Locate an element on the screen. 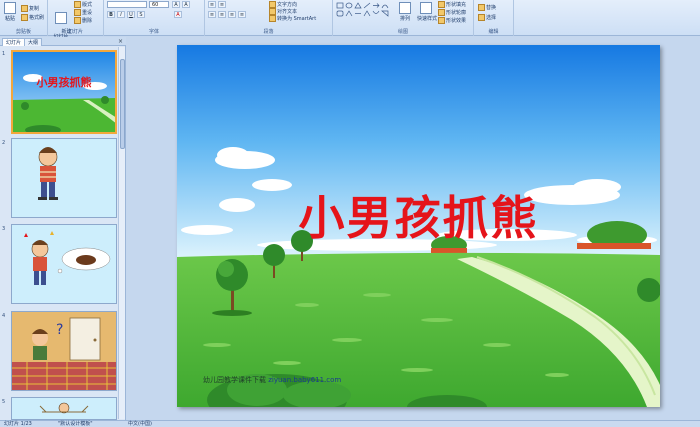 The width and height of the screenshot is (700, 427). outline-icon is located at coordinates (441, 12).